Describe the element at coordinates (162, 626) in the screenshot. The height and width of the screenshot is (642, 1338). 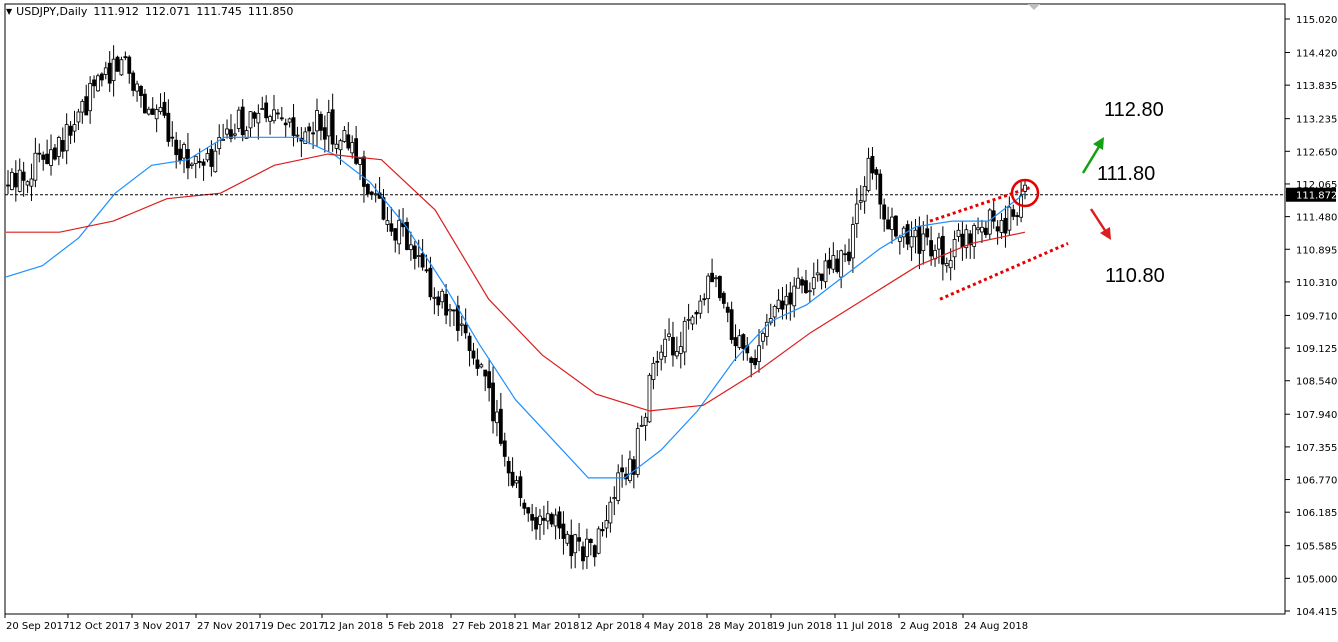
I see `x-tick-label: 3 Nov 2017` at that location.